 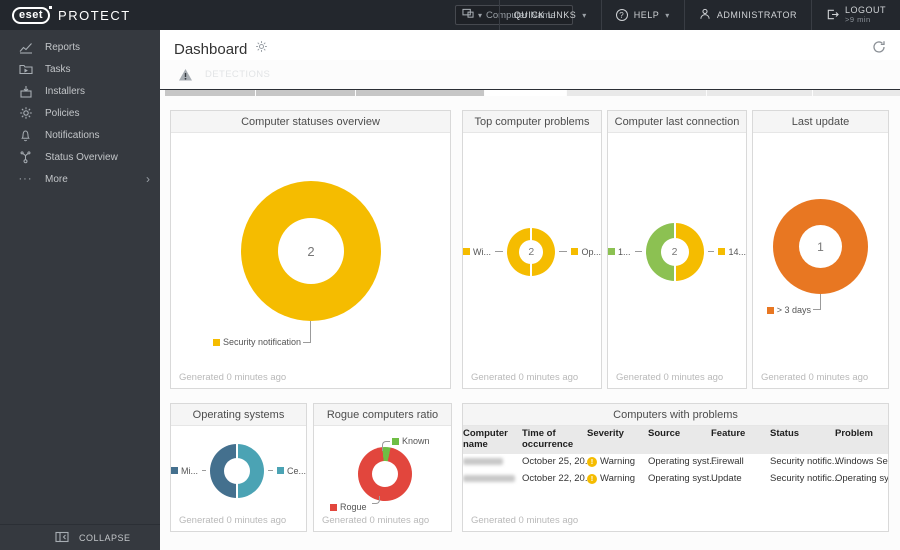 I want to click on logout-button: LOGOUT >9 min, so click(x=855, y=15).